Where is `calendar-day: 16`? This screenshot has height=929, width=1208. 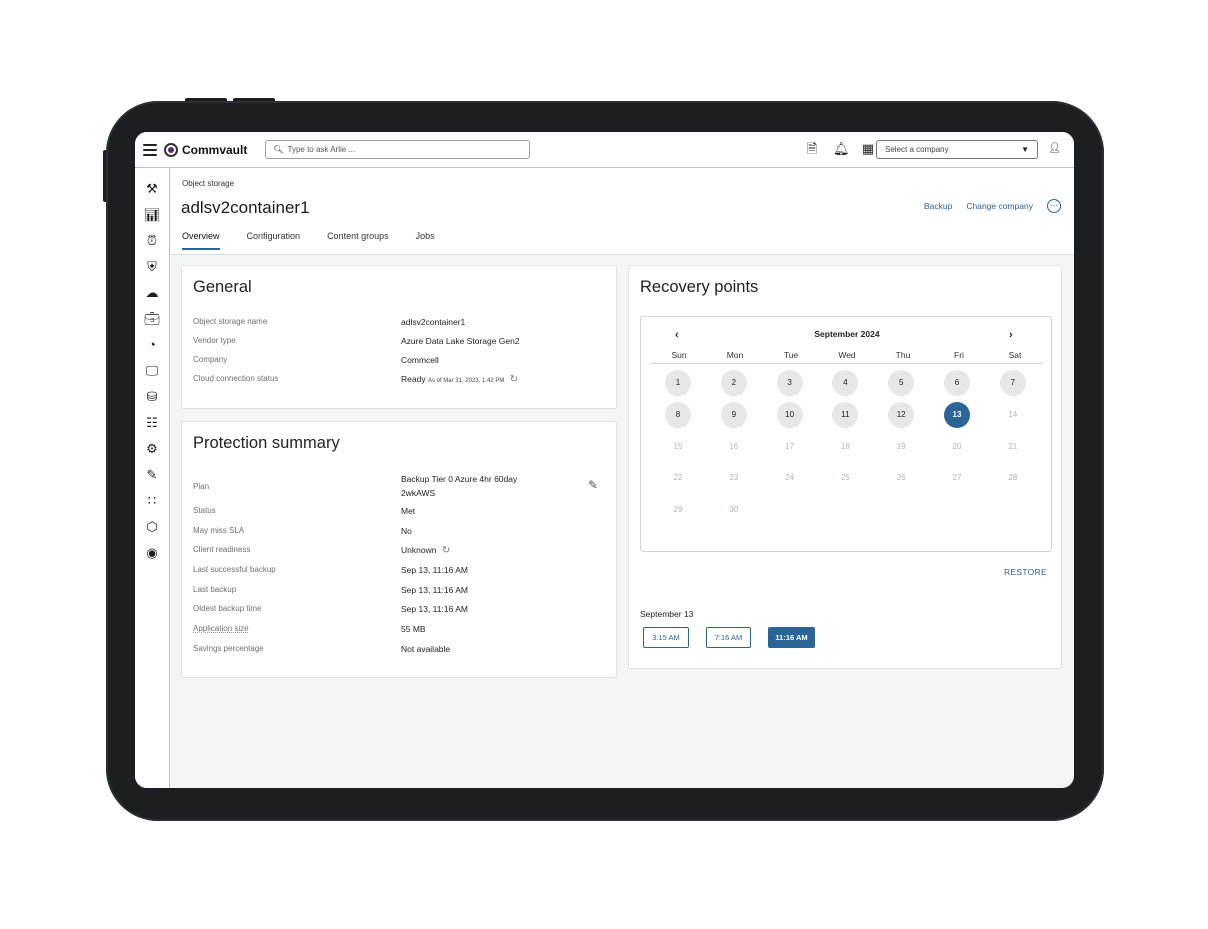 calendar-day: 16 is located at coordinates (734, 446).